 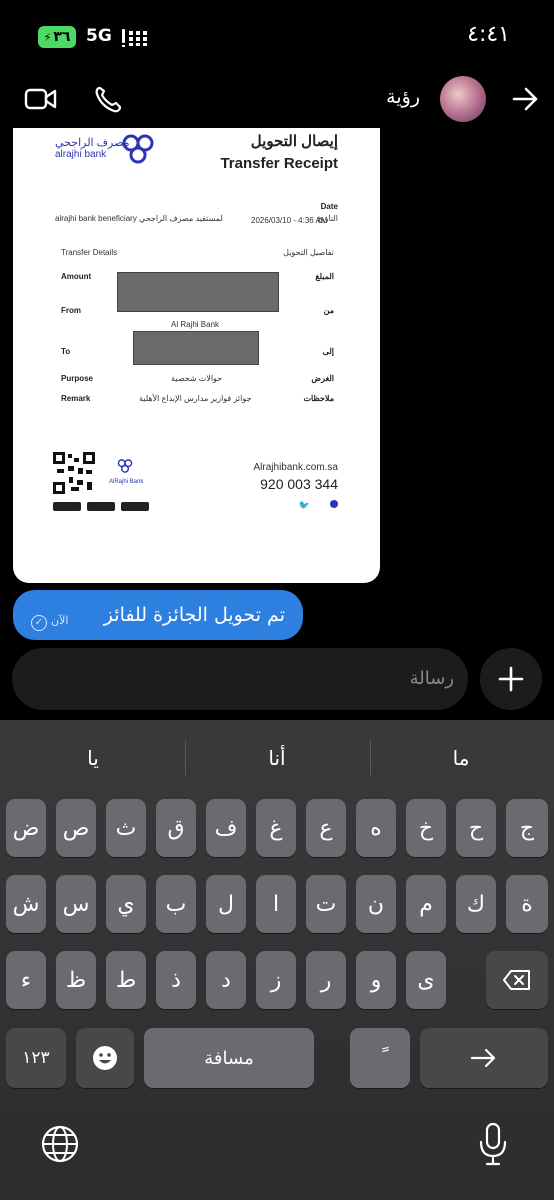 What do you see at coordinates (195, 398) in the screenshot?
I see `row-value: جوائز فوازير مدارس الإبداع الأهلية` at bounding box center [195, 398].